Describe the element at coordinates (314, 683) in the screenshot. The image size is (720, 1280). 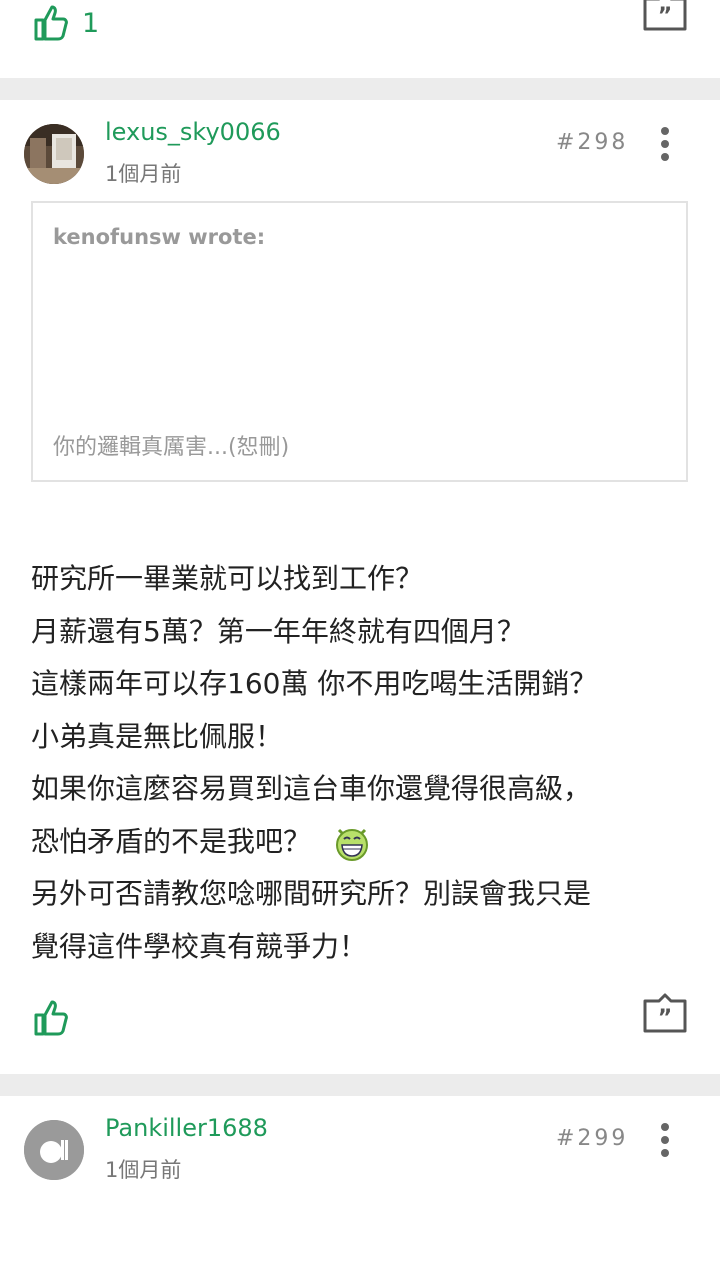
I see `post-line: 這樣兩年可以存160萬 你不用吃喝生活開銷？` at that location.